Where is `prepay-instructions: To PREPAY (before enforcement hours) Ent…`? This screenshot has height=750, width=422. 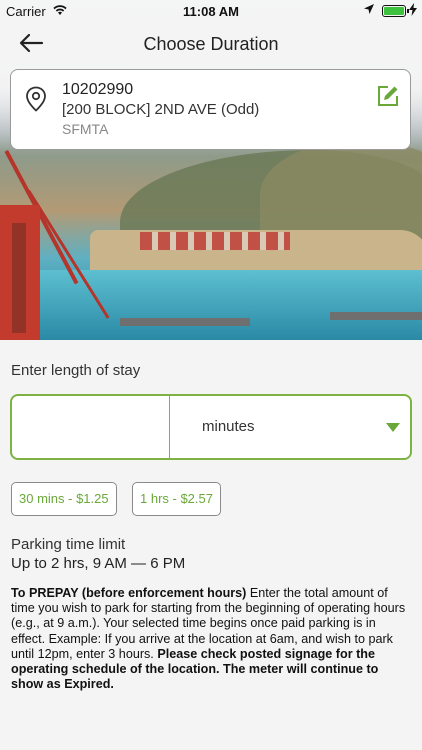 prepay-instructions: To PREPAY (before enforcement hours) Ent… is located at coordinates (212, 639).